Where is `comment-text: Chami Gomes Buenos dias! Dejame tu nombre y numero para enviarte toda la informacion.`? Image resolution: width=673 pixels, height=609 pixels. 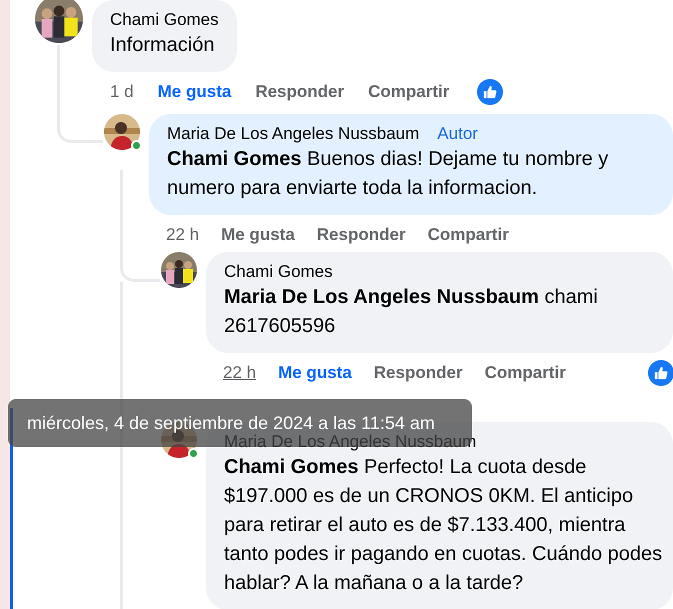 comment-text: Chami Gomes Buenos dias! Dejame tu nombre y numero para enviarte toda la informacion. is located at coordinates (388, 174).